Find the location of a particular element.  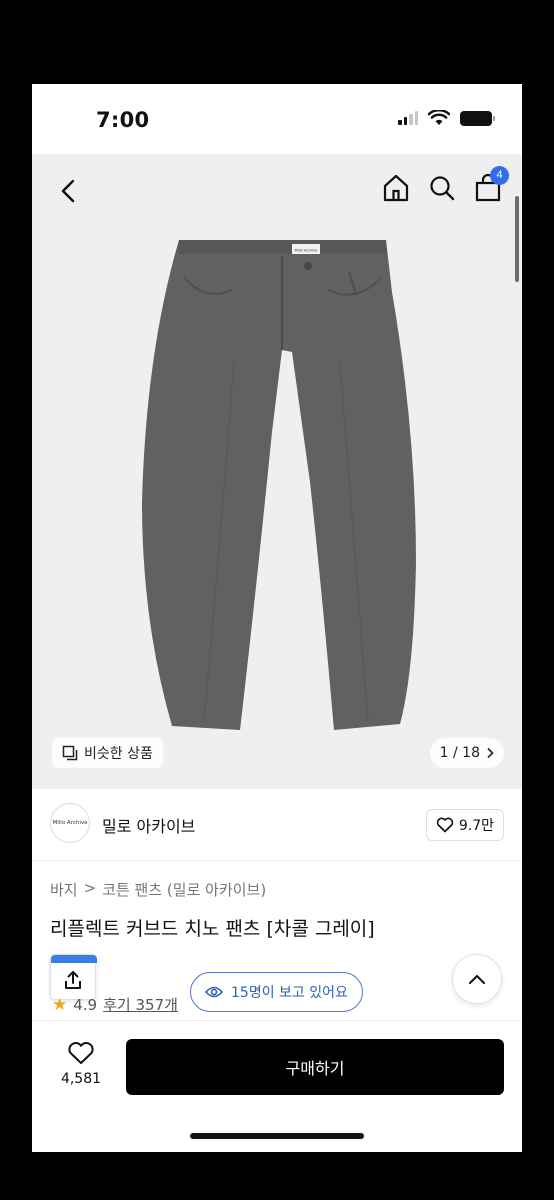

signal-icon is located at coordinates (408, 118).